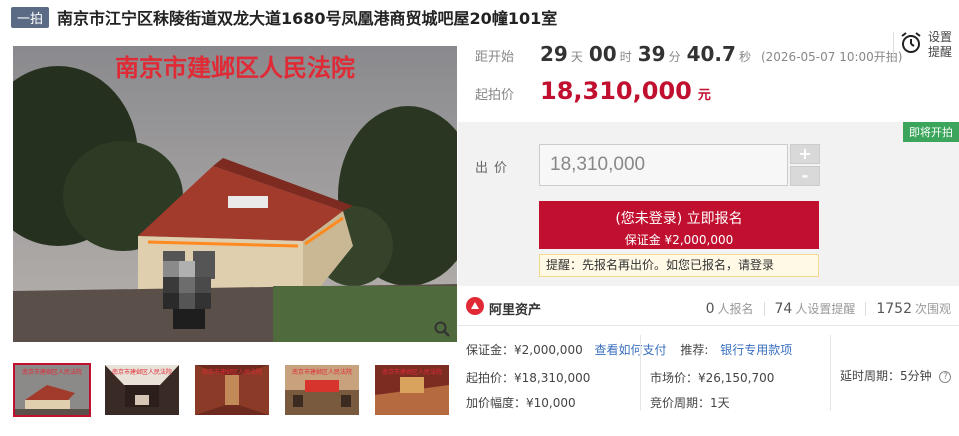  I want to click on countdown-days-unit: 天, so click(576, 57).